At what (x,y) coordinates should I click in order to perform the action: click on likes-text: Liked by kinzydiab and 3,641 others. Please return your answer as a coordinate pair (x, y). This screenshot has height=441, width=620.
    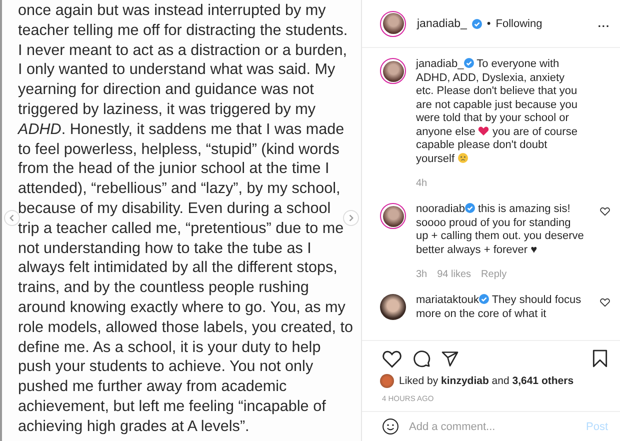
    Looking at the image, I should click on (486, 381).